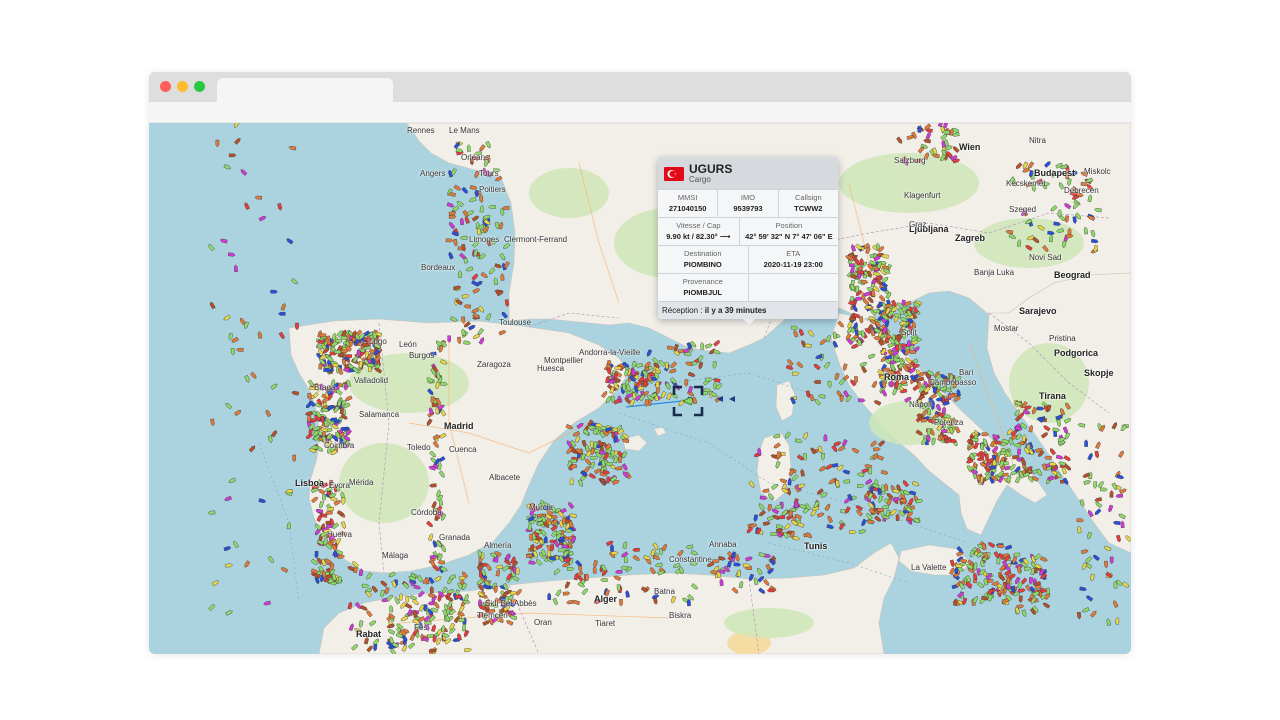 The width and height of the screenshot is (1280, 720). What do you see at coordinates (808, 208) in the screenshot?
I see `callsign-value: TCWW2` at bounding box center [808, 208].